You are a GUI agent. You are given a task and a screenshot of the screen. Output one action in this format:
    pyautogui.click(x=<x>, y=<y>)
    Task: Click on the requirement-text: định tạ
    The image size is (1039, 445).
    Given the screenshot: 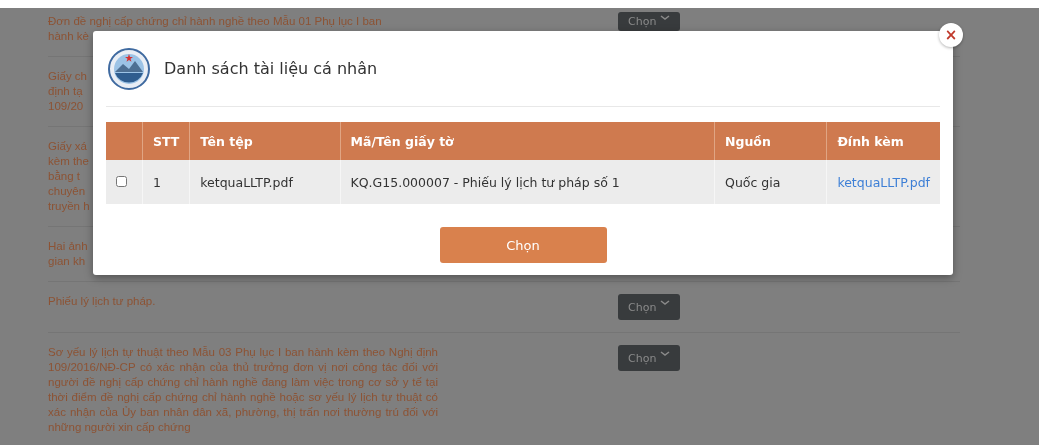 What is the action you would take?
    pyautogui.click(x=65, y=91)
    